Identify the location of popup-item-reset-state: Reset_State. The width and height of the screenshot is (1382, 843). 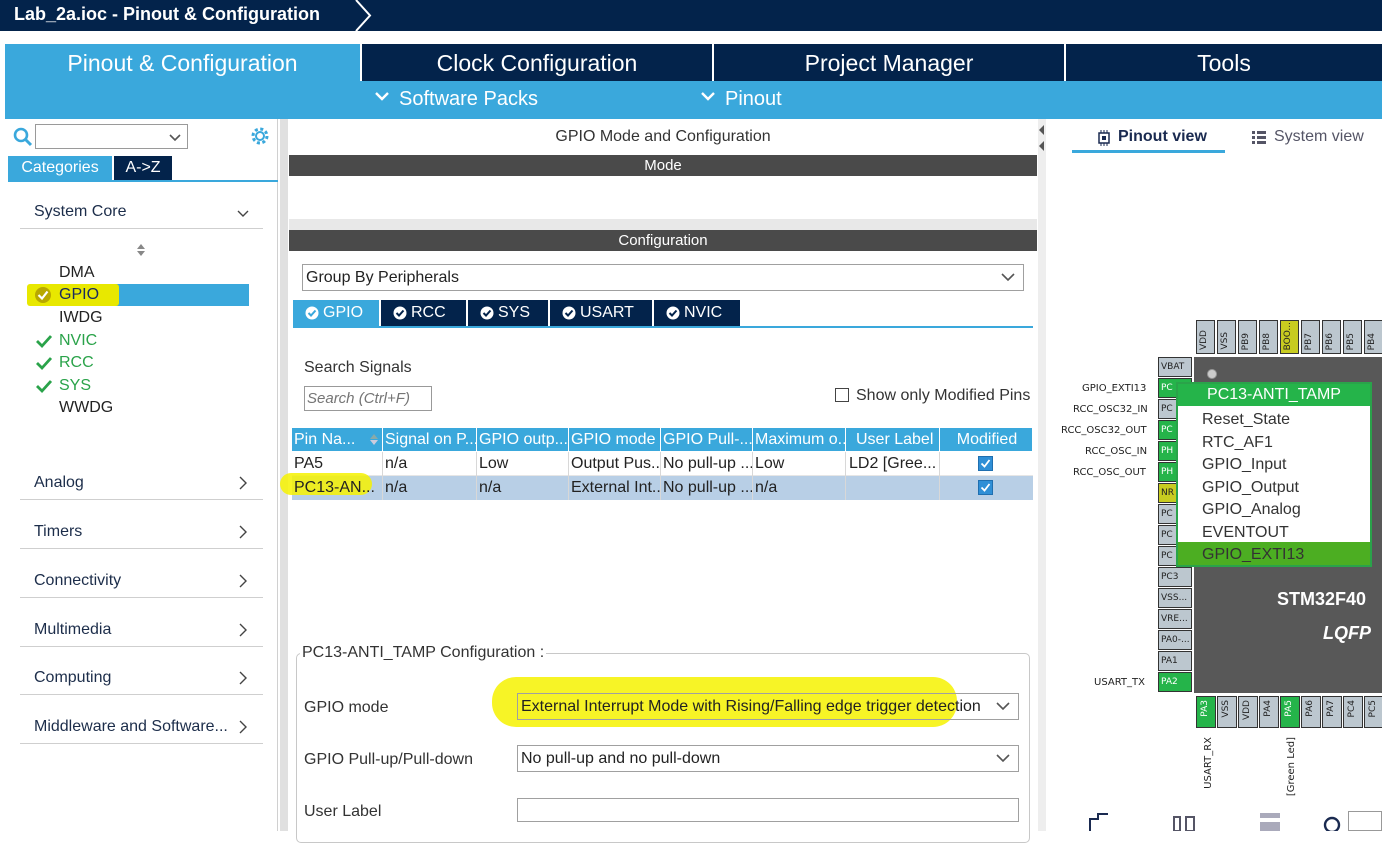
(1246, 420).